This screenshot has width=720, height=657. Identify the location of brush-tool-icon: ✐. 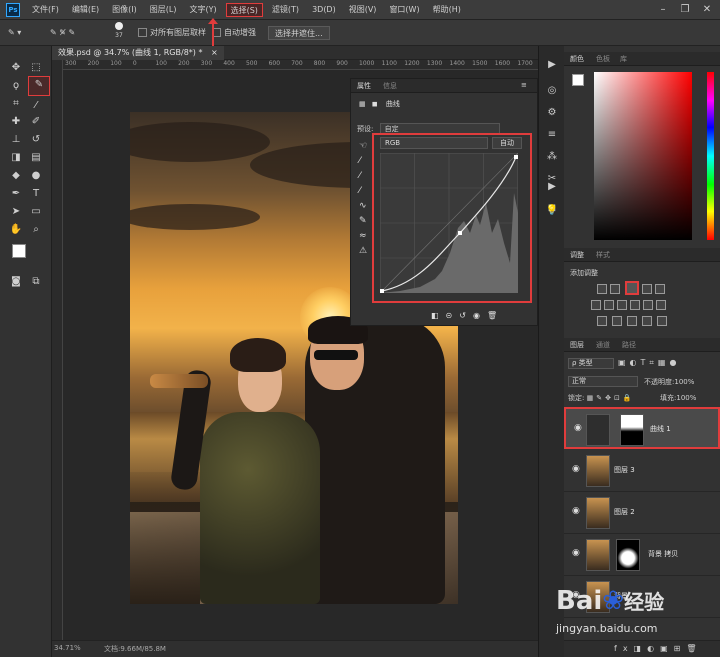
(36, 122).